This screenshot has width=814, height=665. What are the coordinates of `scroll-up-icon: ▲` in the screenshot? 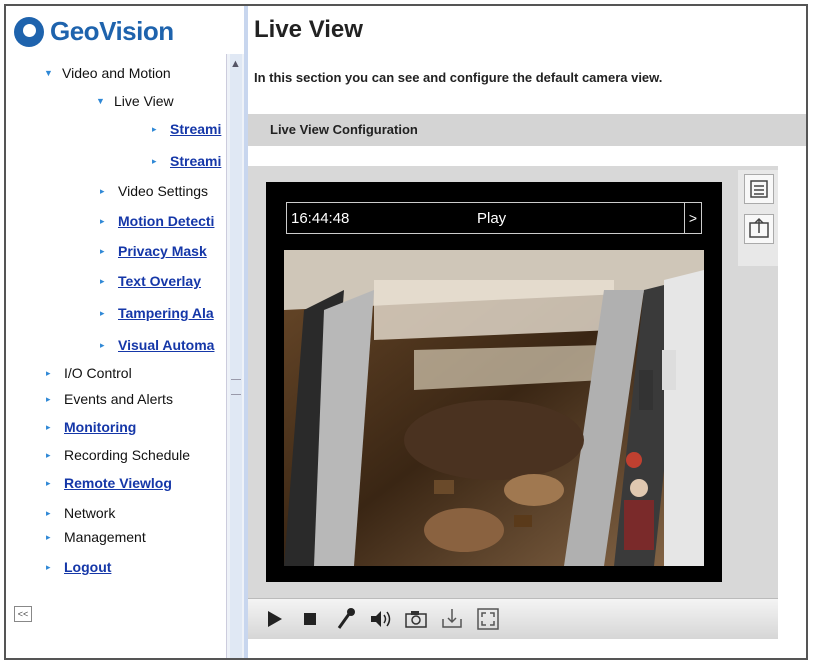 It's located at (235, 64).